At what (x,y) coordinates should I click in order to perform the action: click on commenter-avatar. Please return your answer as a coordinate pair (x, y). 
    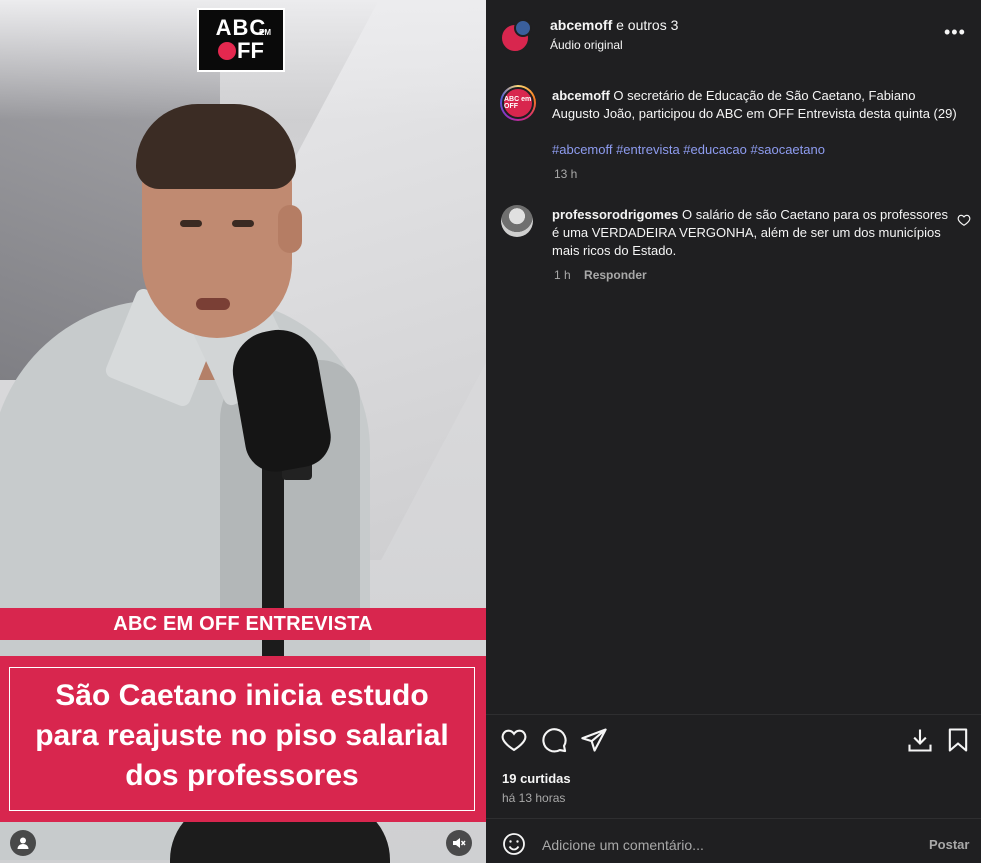
    Looking at the image, I should click on (517, 221).